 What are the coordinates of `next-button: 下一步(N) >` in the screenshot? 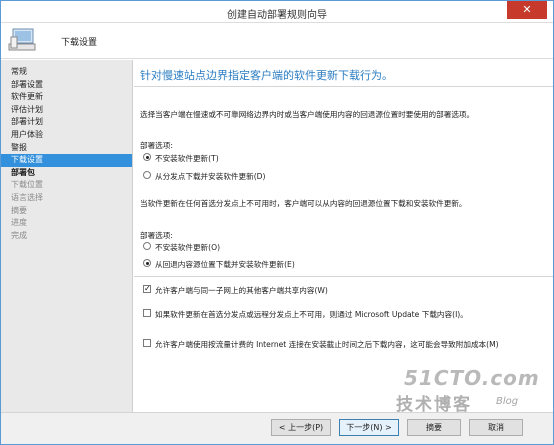 It's located at (369, 427).